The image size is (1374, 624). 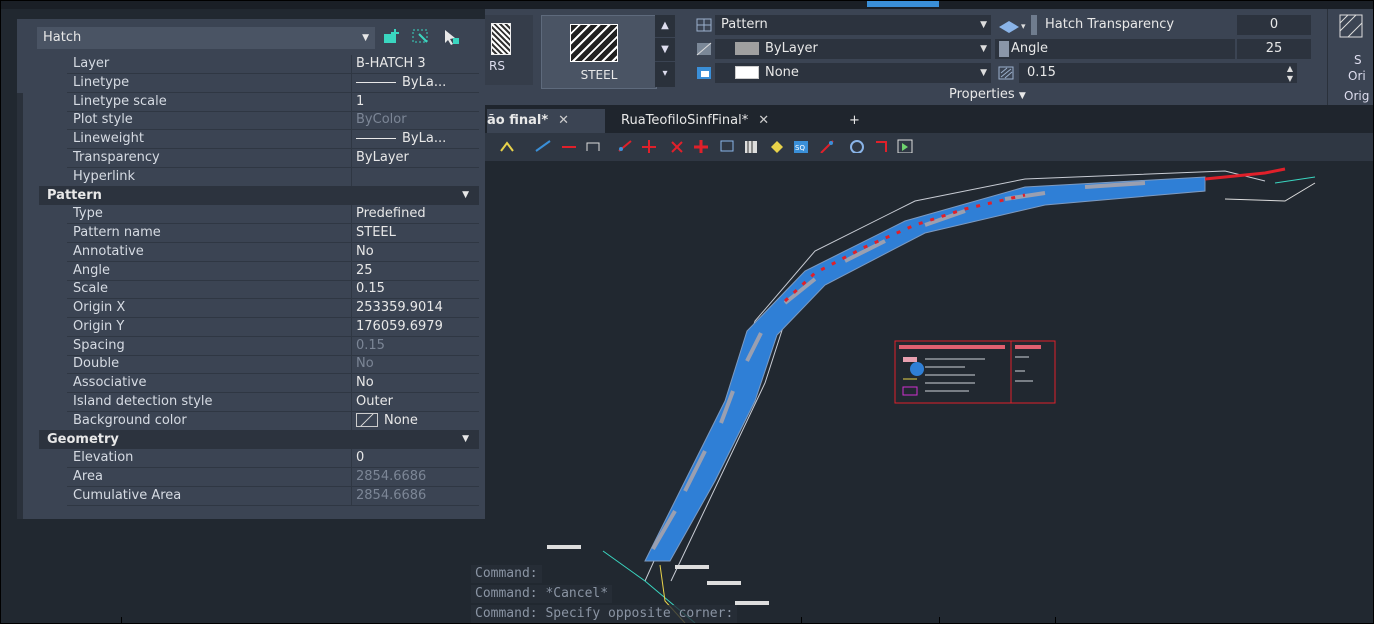 What do you see at coordinates (376, 82) in the screenshot?
I see `linetype-preview` at bounding box center [376, 82].